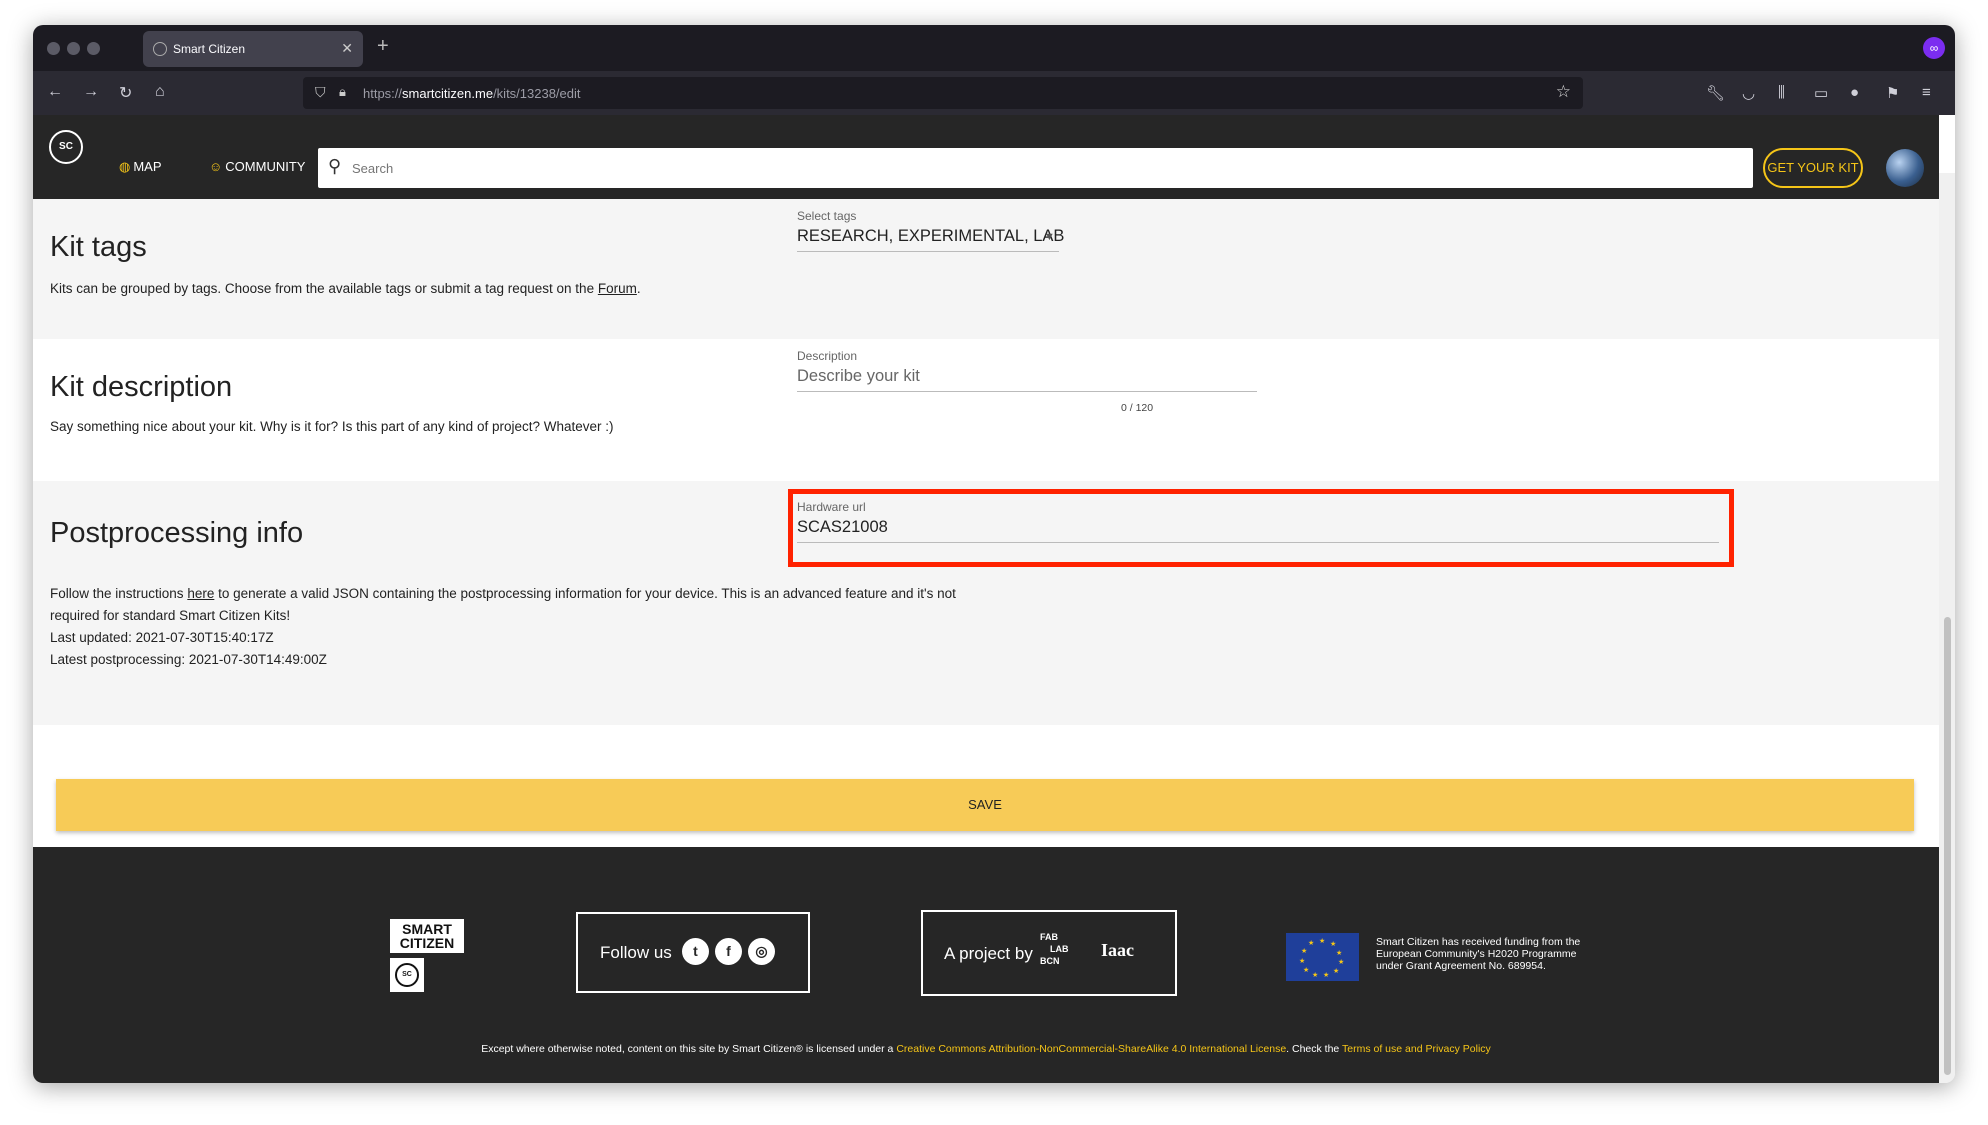 The image size is (1988, 1125). I want to click on favicon-icon, so click(160, 49).